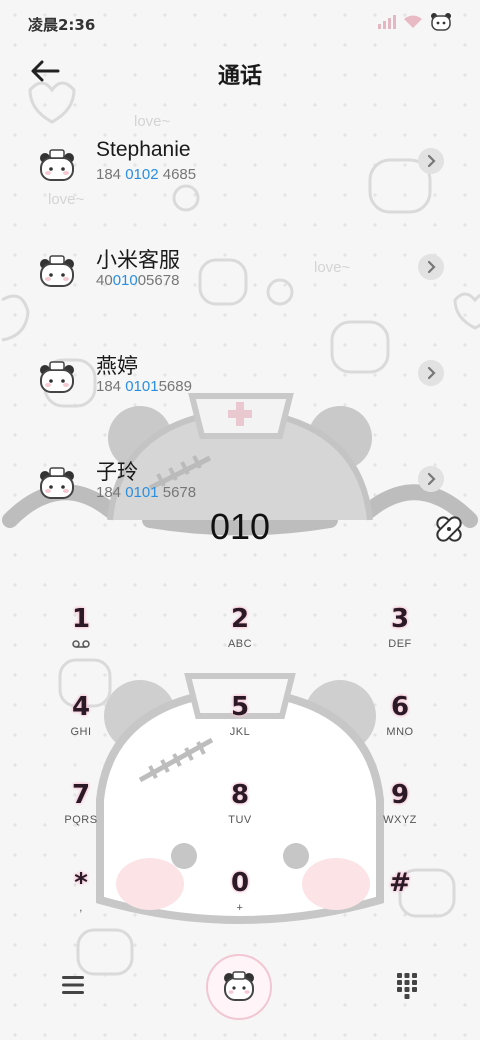  I want to click on key-digit: 1, so click(81, 619).